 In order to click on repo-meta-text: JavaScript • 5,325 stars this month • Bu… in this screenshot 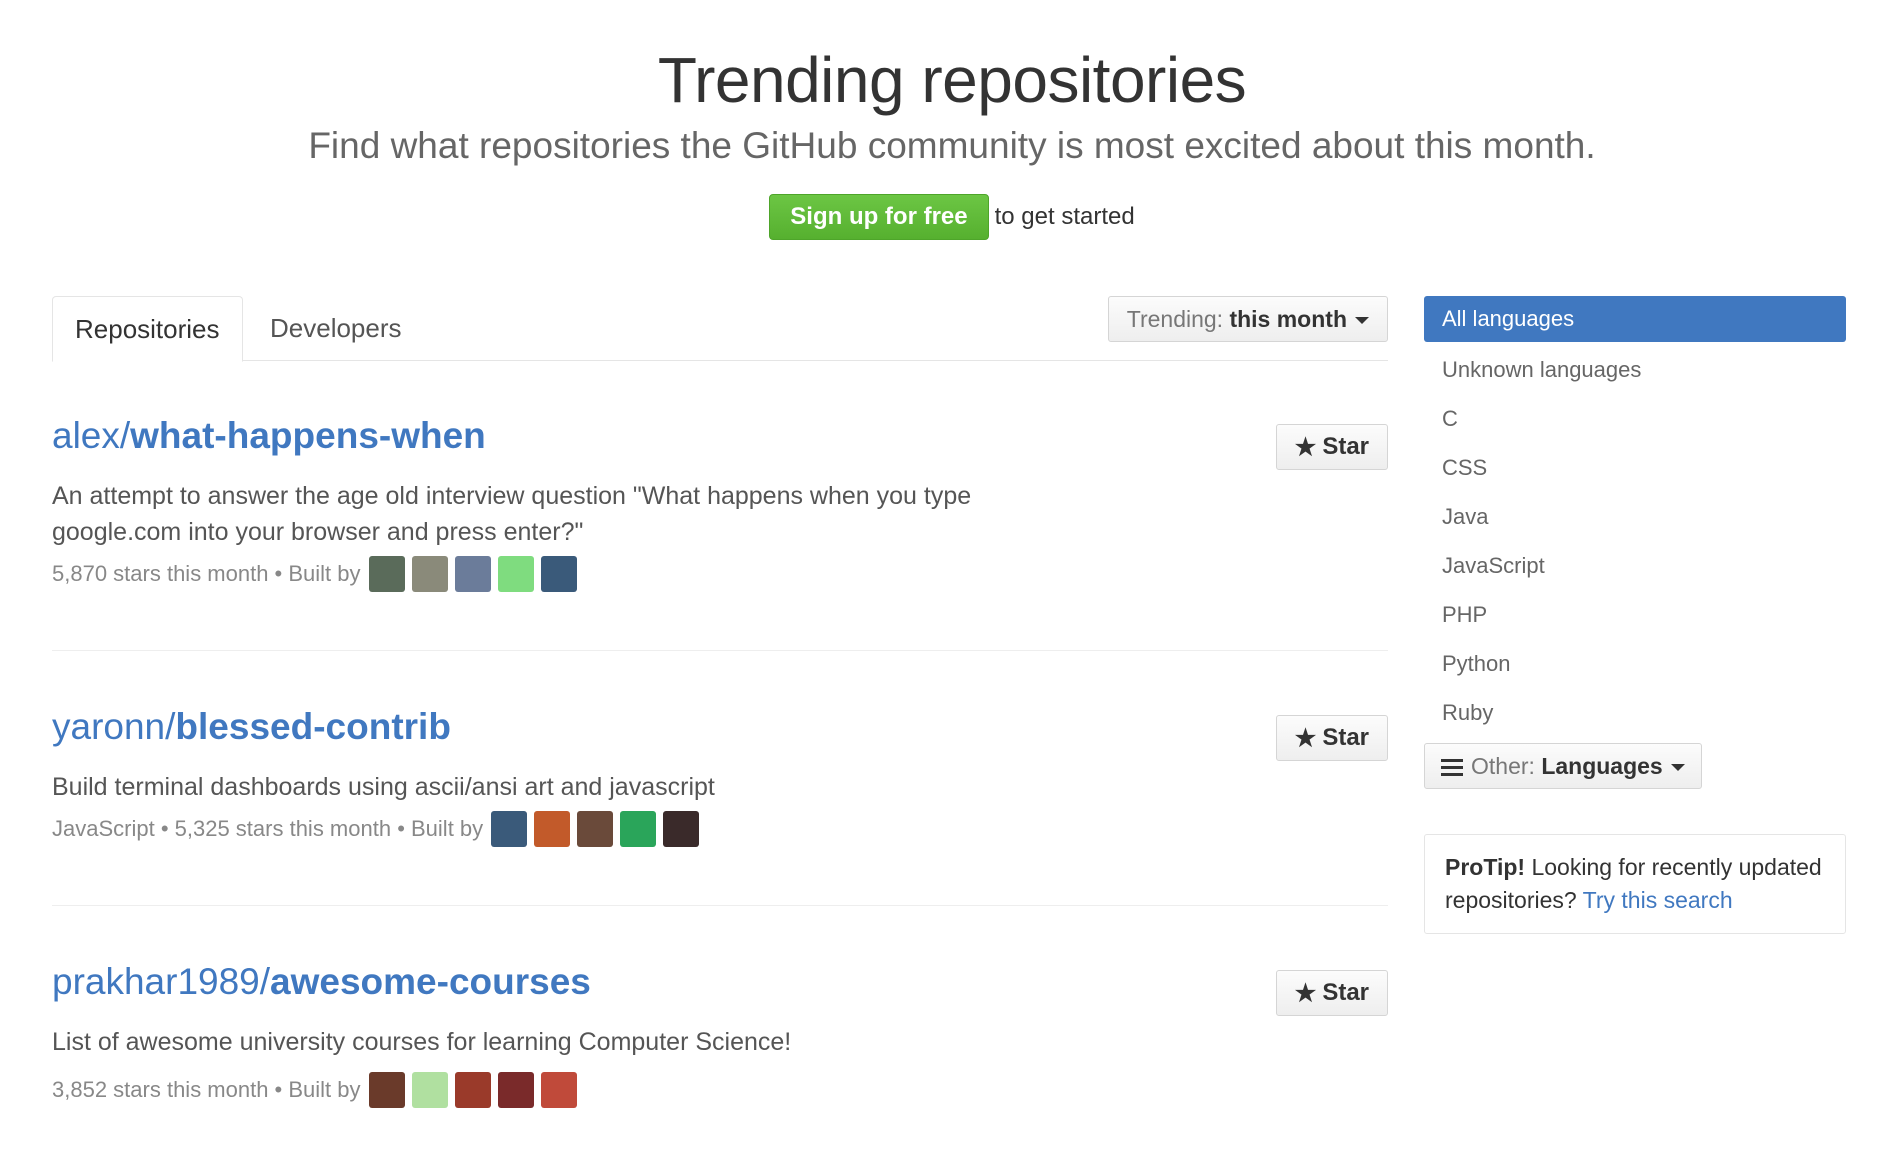, I will do `click(268, 828)`.